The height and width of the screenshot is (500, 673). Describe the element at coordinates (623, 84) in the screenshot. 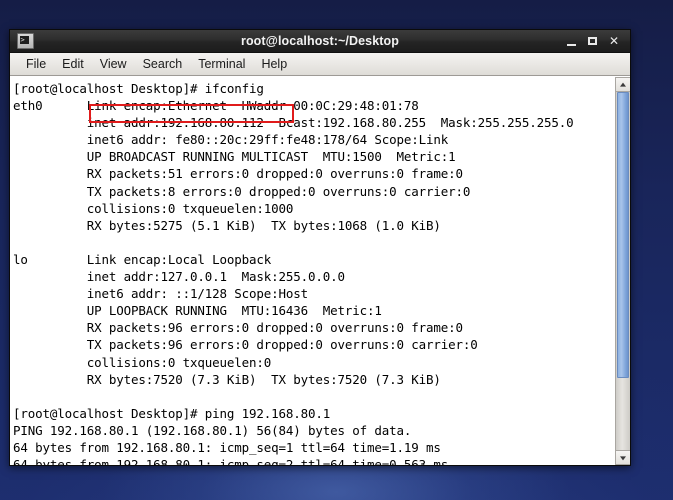

I see `scroll-up-arrow-icon` at that location.